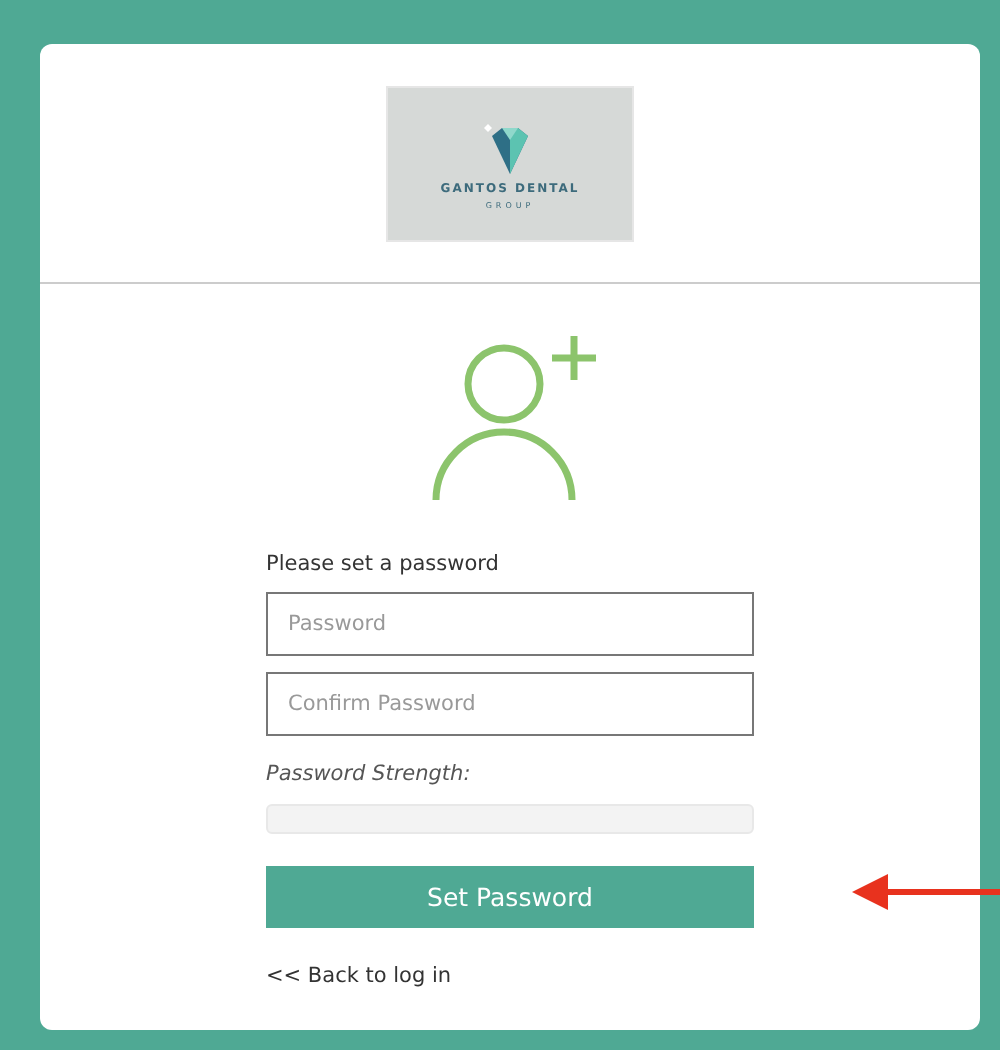 The width and height of the screenshot is (1000, 1050). Describe the element at coordinates (359, 976) in the screenshot. I see `back-link: << Back to log in` at that location.